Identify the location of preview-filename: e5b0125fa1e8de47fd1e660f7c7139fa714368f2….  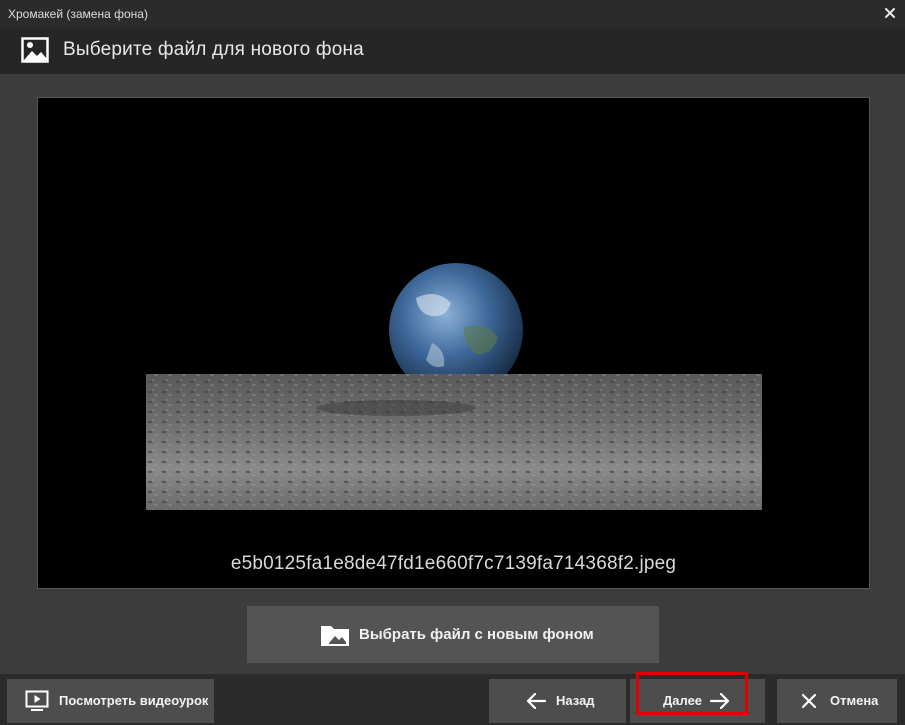
(453, 563).